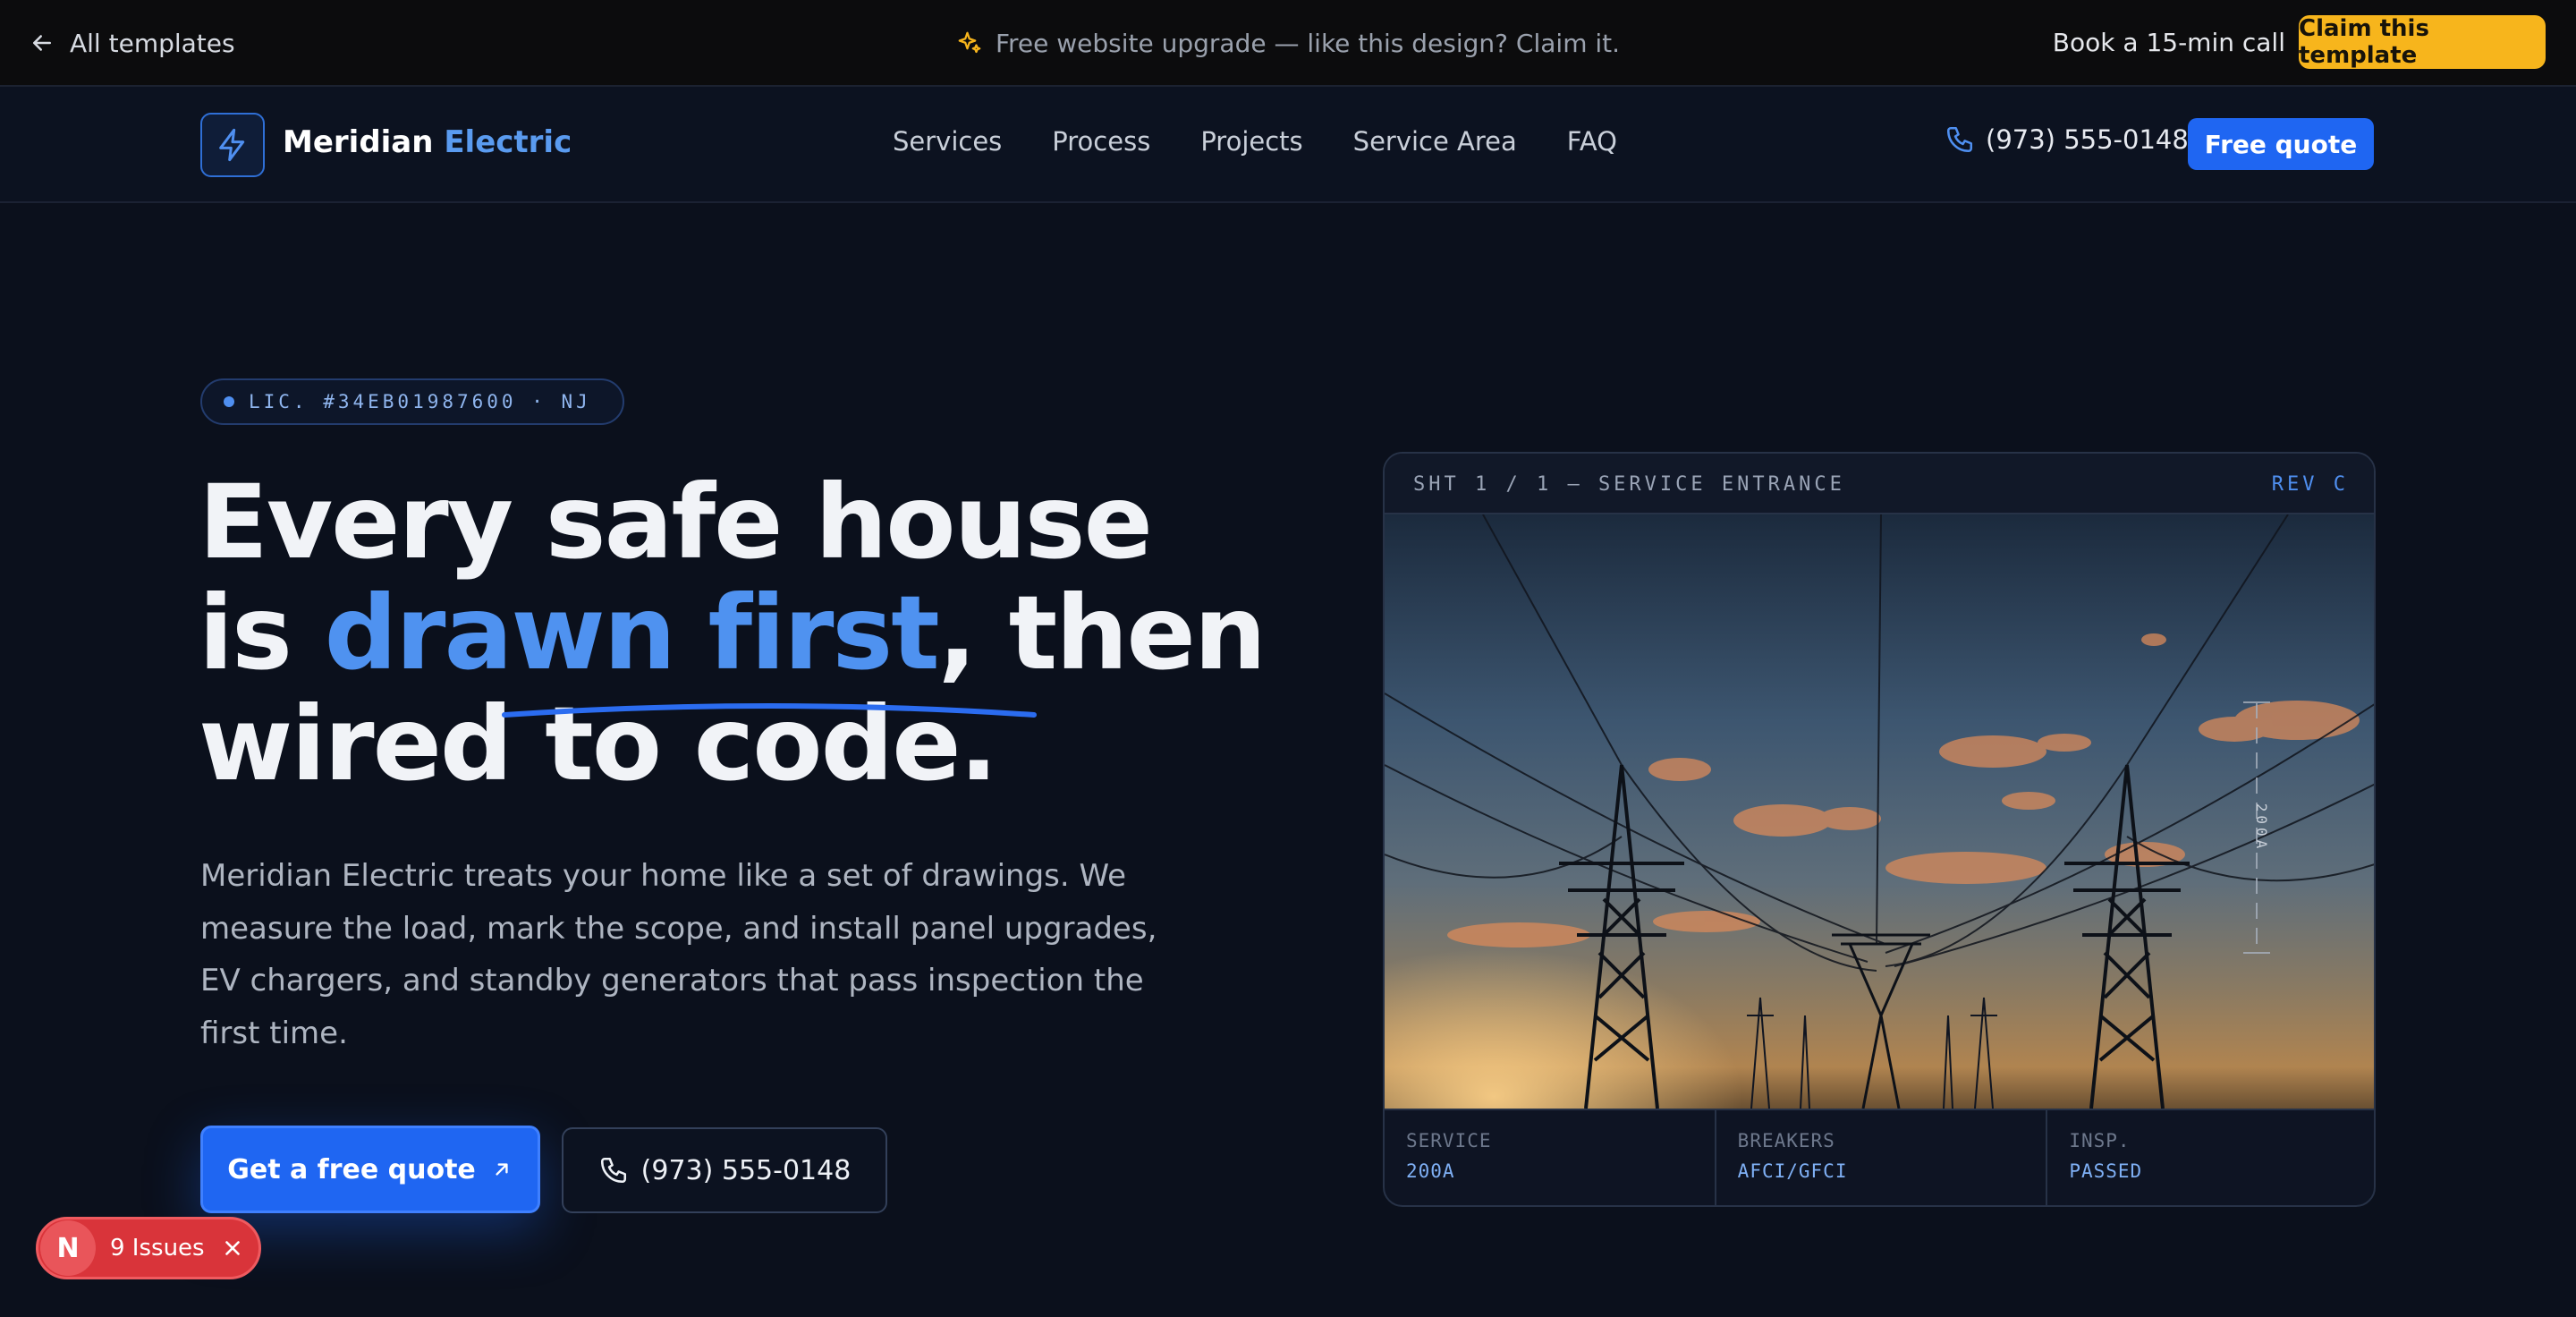 This screenshot has height=1317, width=2576. I want to click on spec-inspection: INSP. PASSED, so click(2210, 1158).